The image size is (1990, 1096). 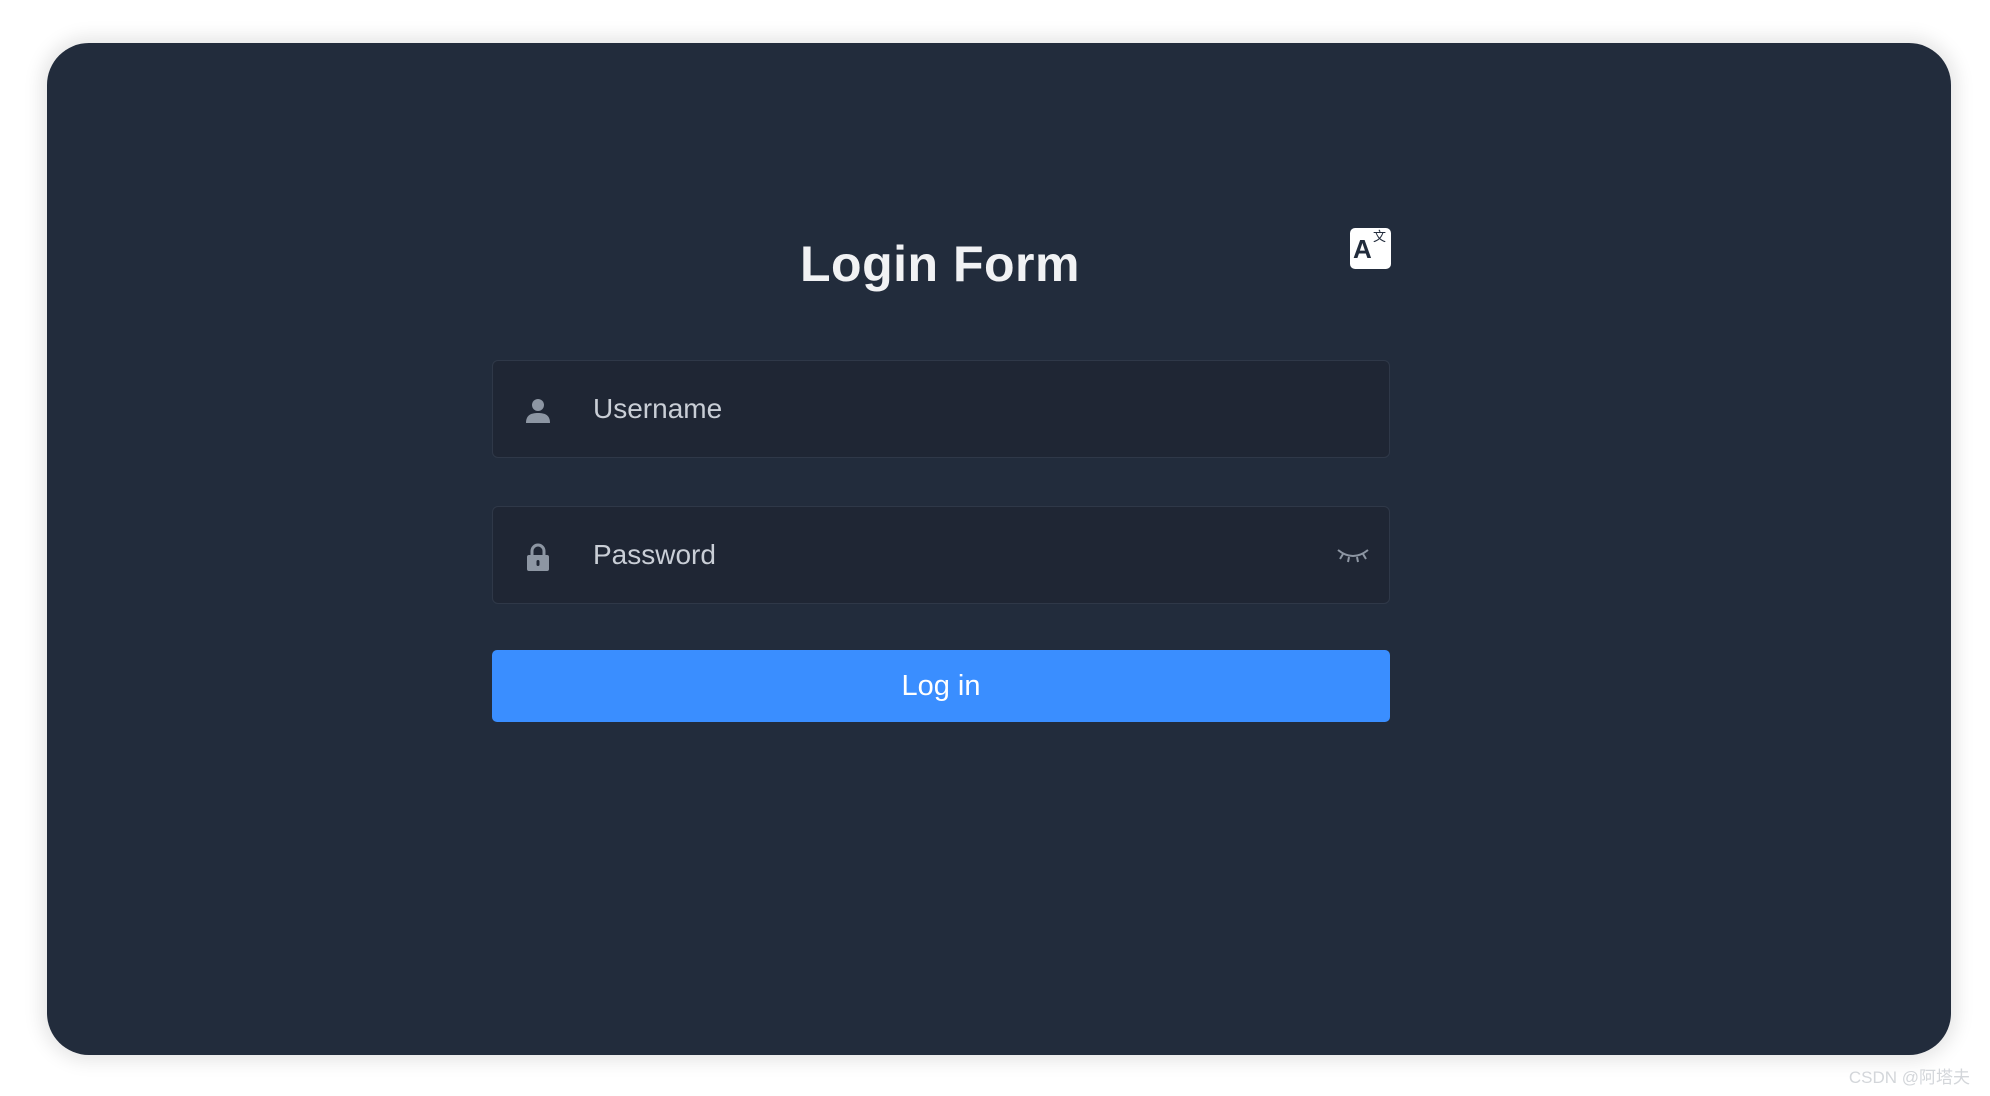 I want to click on watermark: CSDN @阿塔夫, so click(x=1909, y=1077).